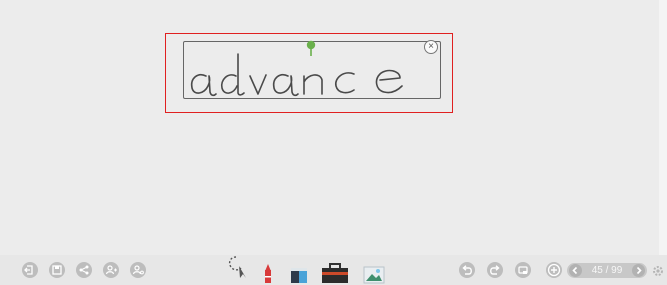  What do you see at coordinates (299, 275) in the screenshot?
I see `eraser-icon` at bounding box center [299, 275].